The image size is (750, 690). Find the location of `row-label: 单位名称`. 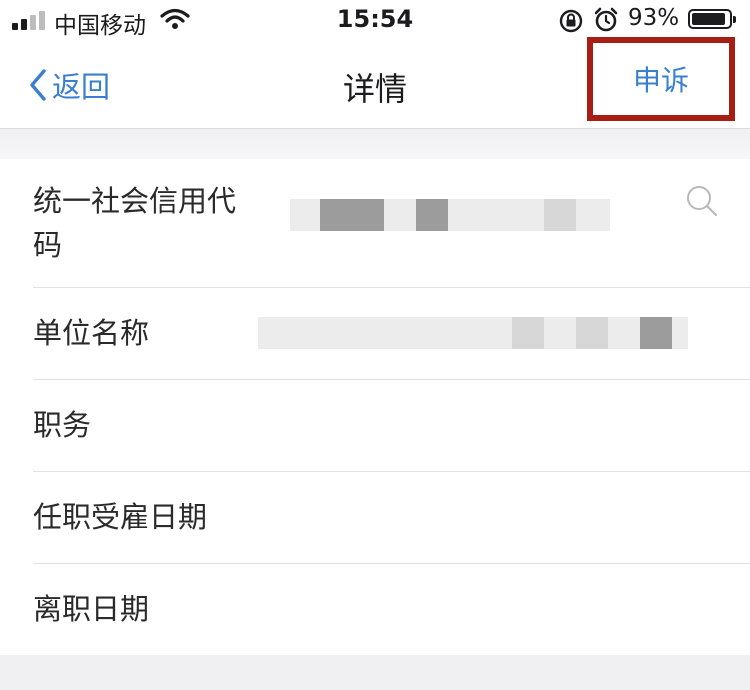

row-label: 单位名称 is located at coordinates (91, 333).